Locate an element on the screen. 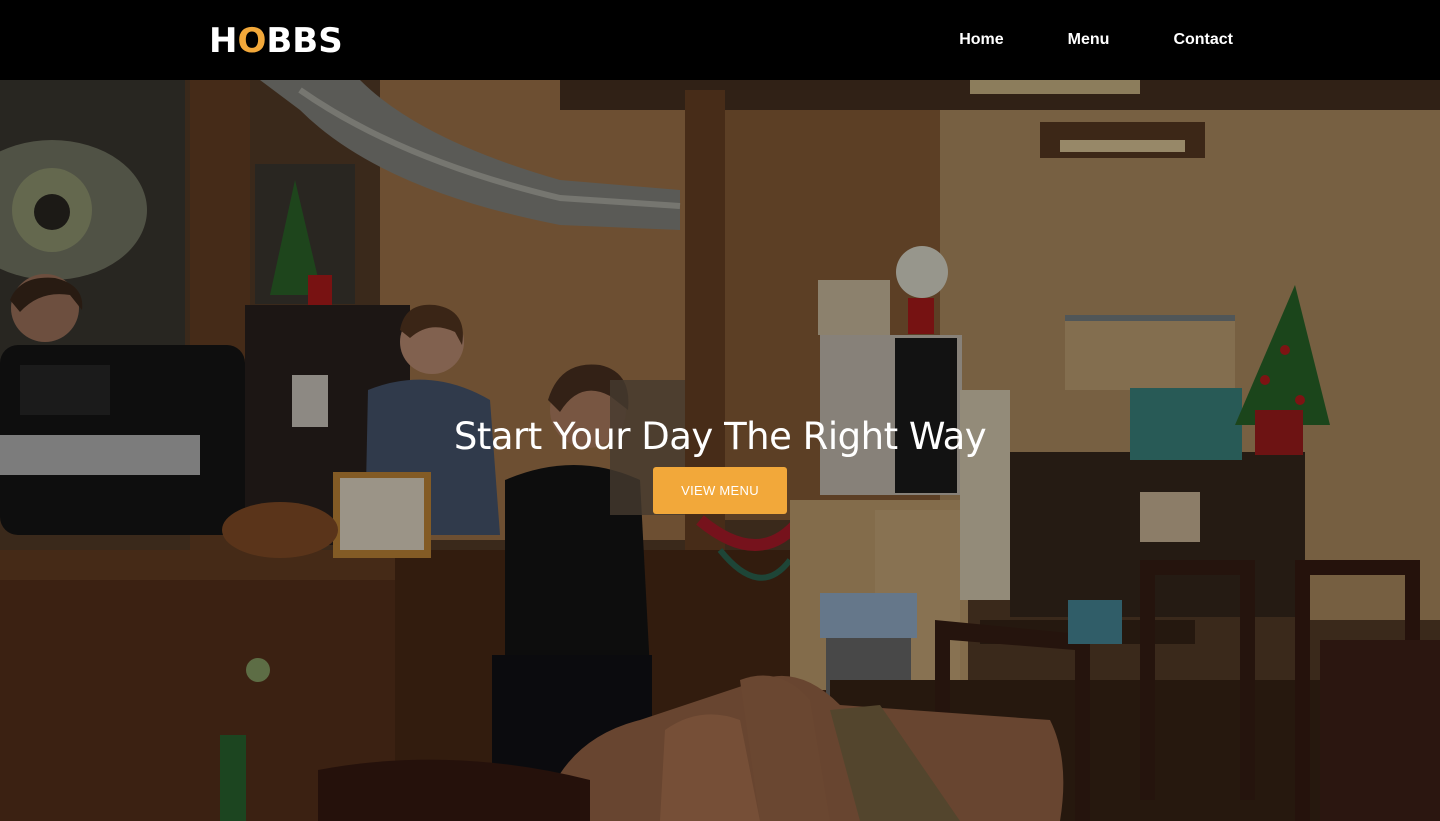 Image resolution: width=1440 pixels, height=821 pixels. hero-title: Start Your Day The Right Way is located at coordinates (720, 436).